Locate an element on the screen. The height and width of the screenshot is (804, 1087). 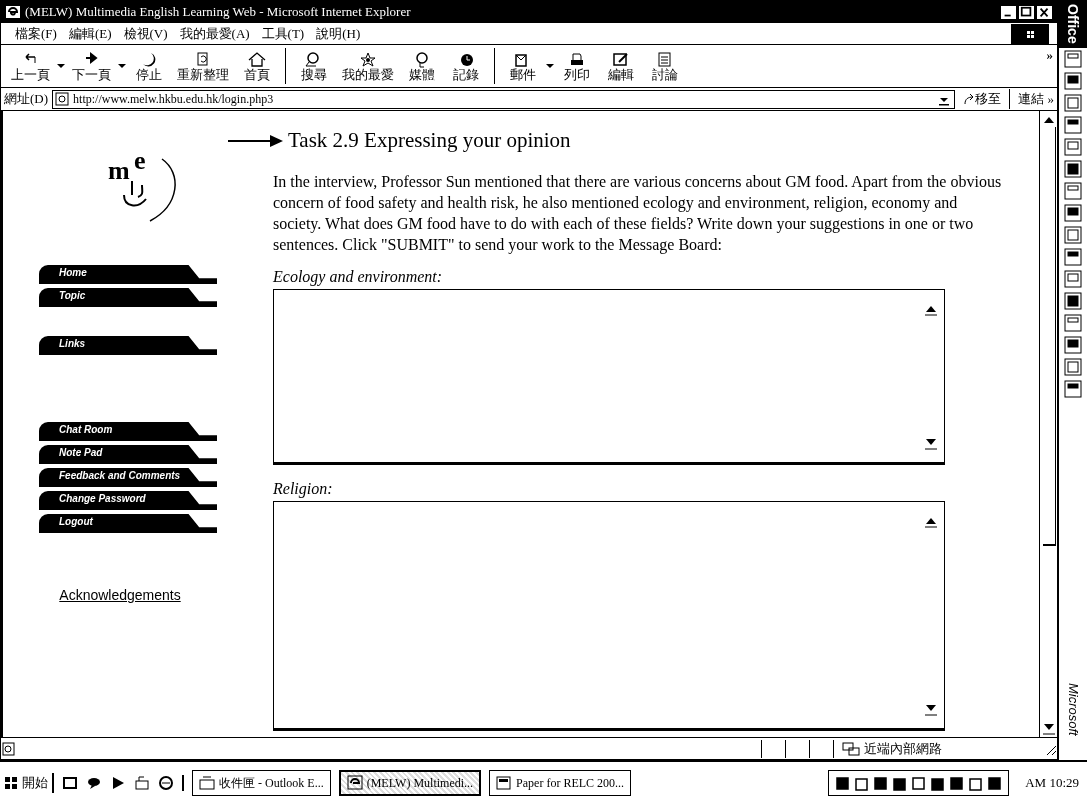
chat-icon is located at coordinates (94, 783).